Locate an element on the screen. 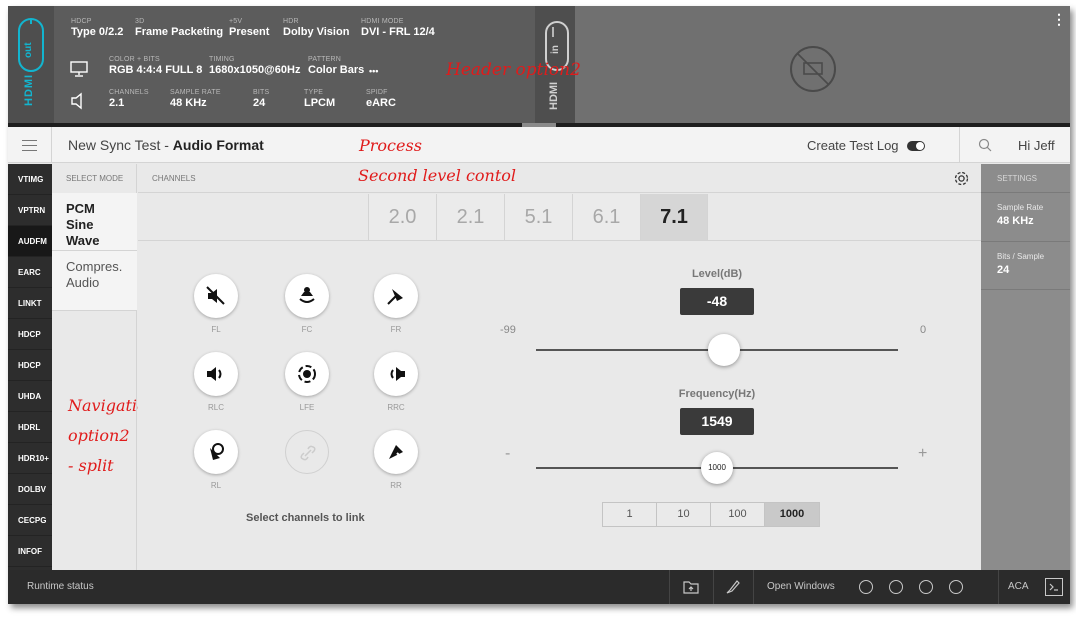 This screenshot has width=1076, height=629. nav-item-linkt: LINKT is located at coordinates (30, 303).